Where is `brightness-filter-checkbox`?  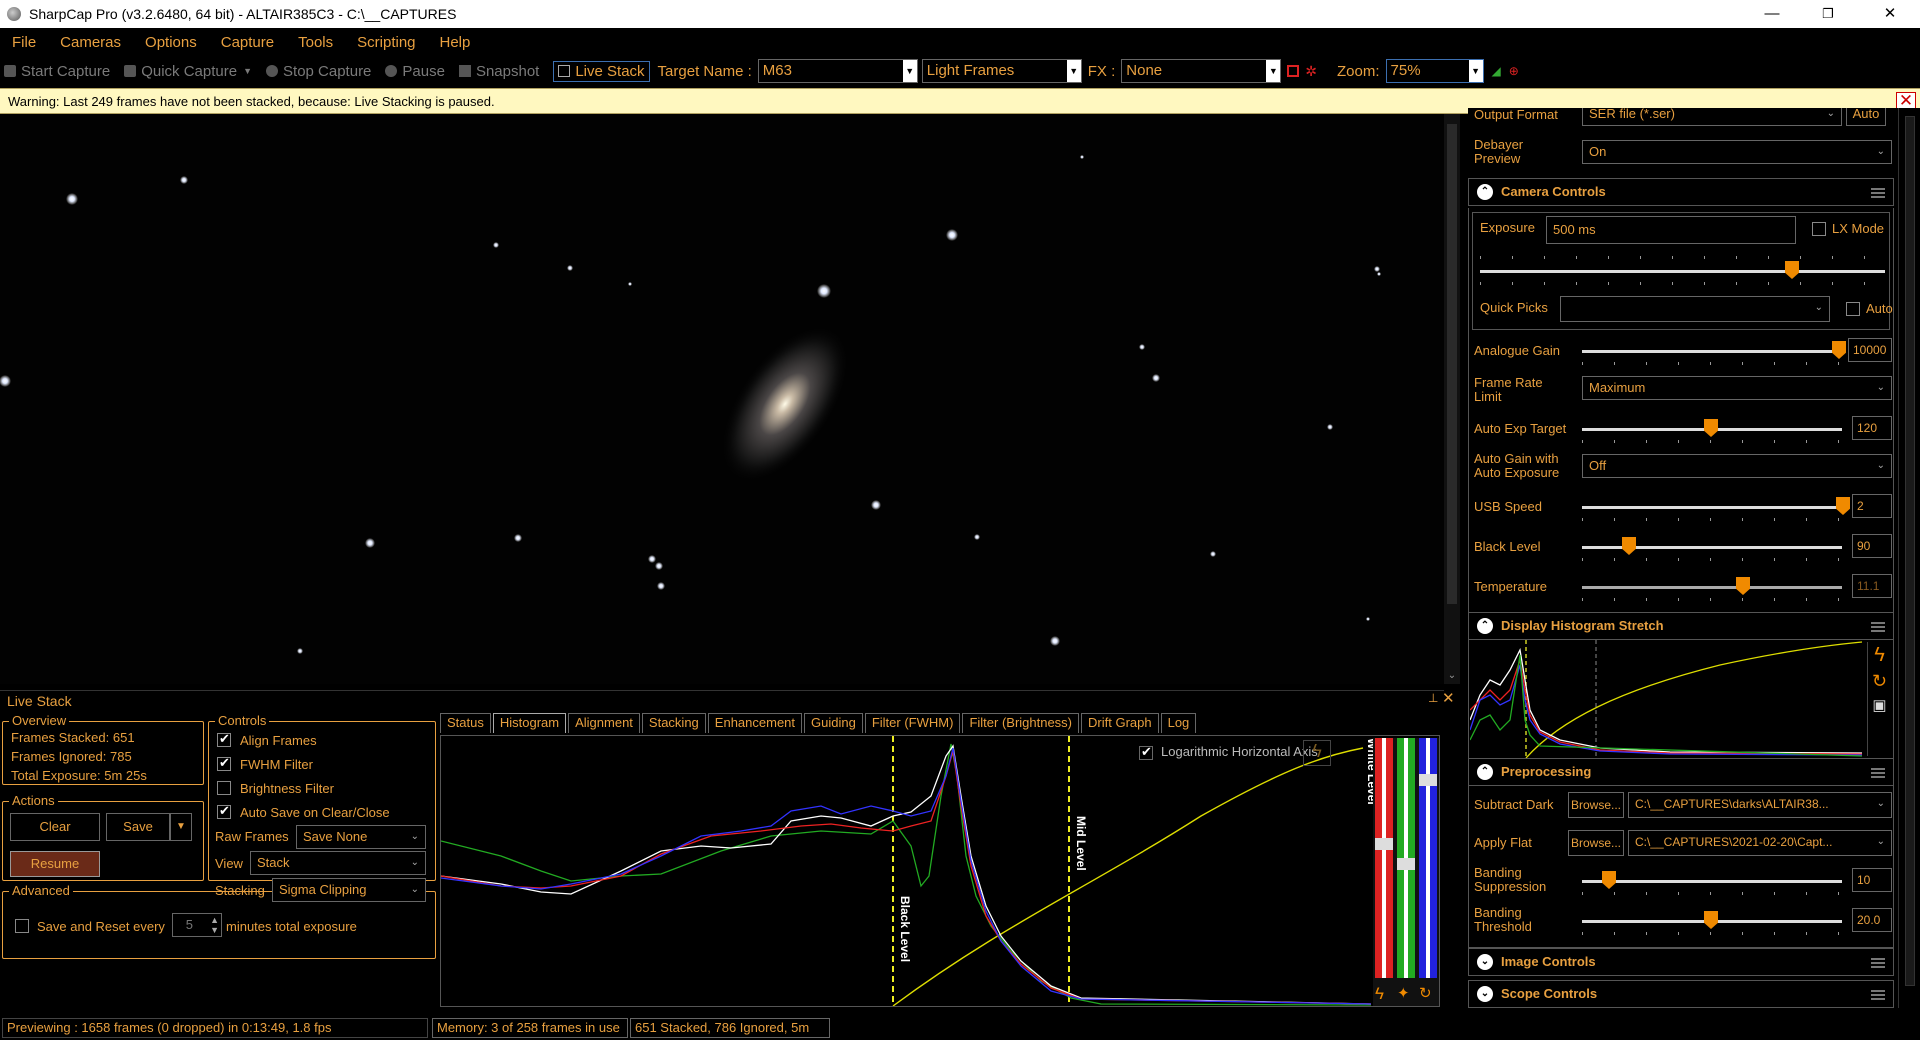
brightness-filter-checkbox is located at coordinates (224, 788).